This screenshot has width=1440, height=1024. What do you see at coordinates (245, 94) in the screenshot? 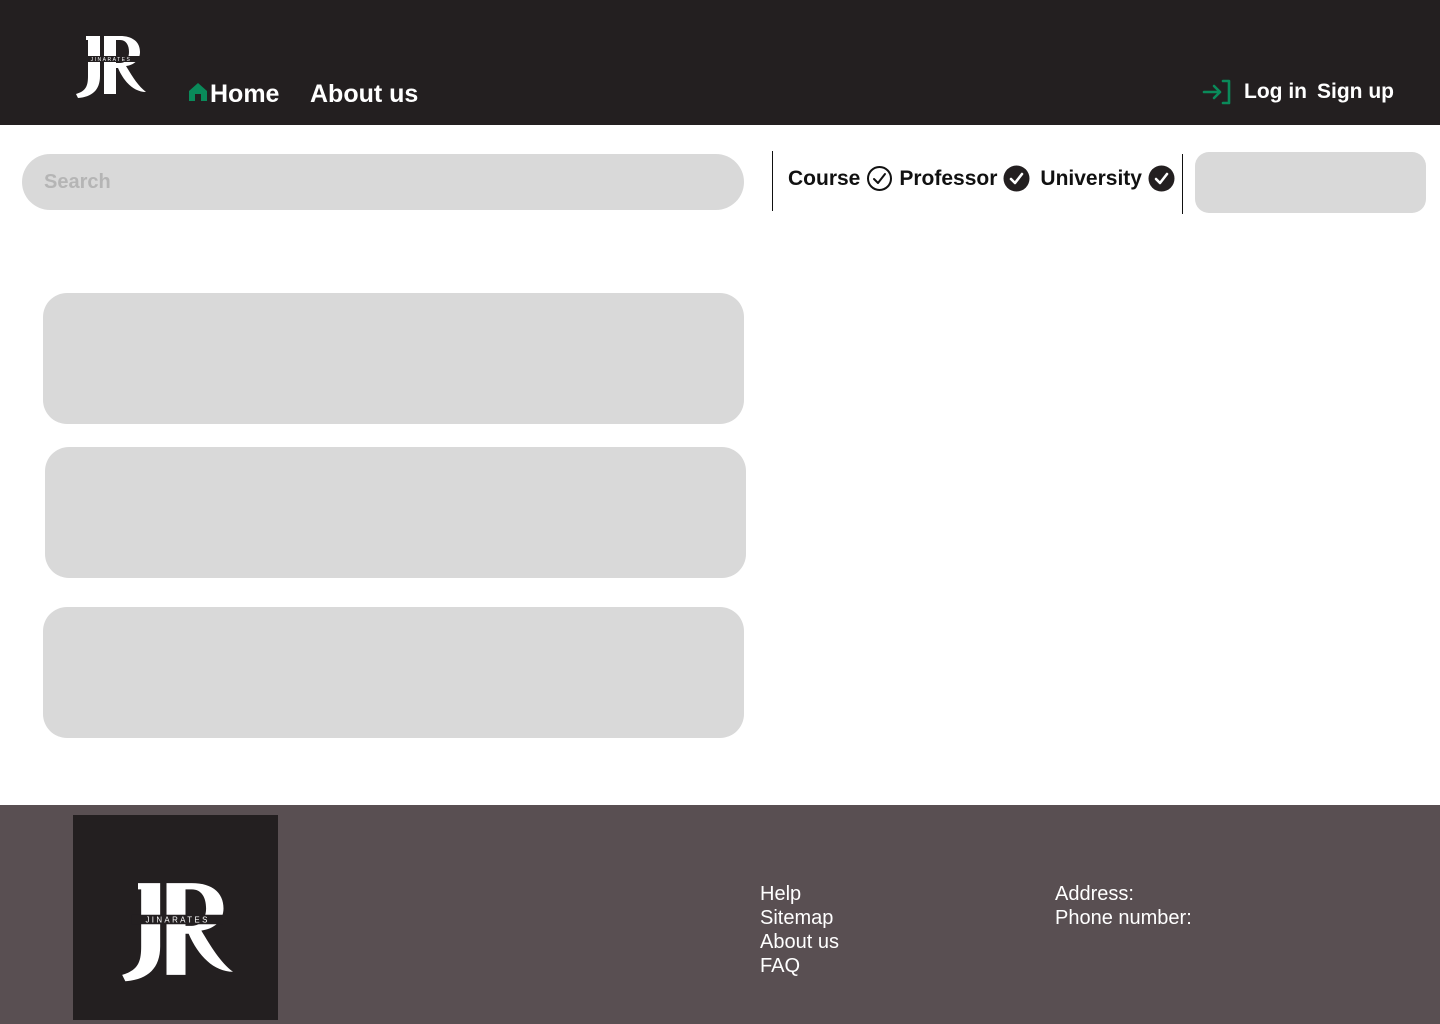
I see `nav-home-label: Home` at bounding box center [245, 94].